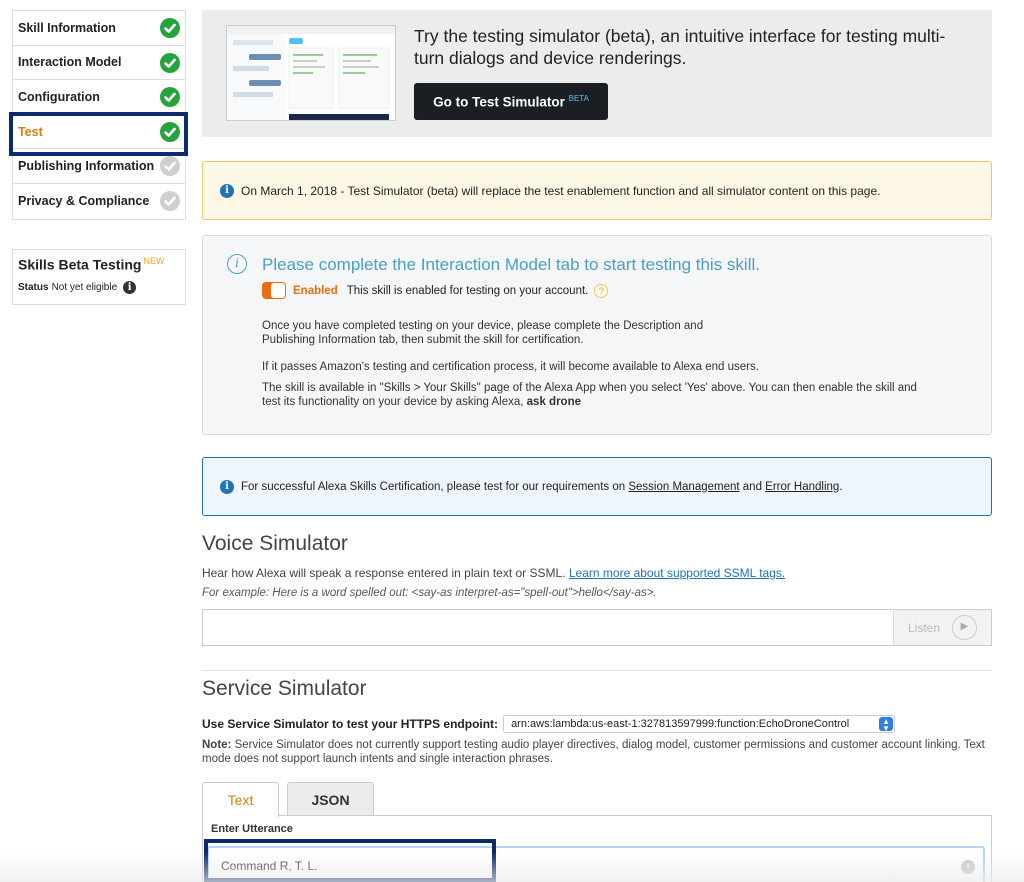 The height and width of the screenshot is (882, 1024). What do you see at coordinates (886, 725) in the screenshot?
I see `select-arrows-icon: ▲ ▼` at bounding box center [886, 725].